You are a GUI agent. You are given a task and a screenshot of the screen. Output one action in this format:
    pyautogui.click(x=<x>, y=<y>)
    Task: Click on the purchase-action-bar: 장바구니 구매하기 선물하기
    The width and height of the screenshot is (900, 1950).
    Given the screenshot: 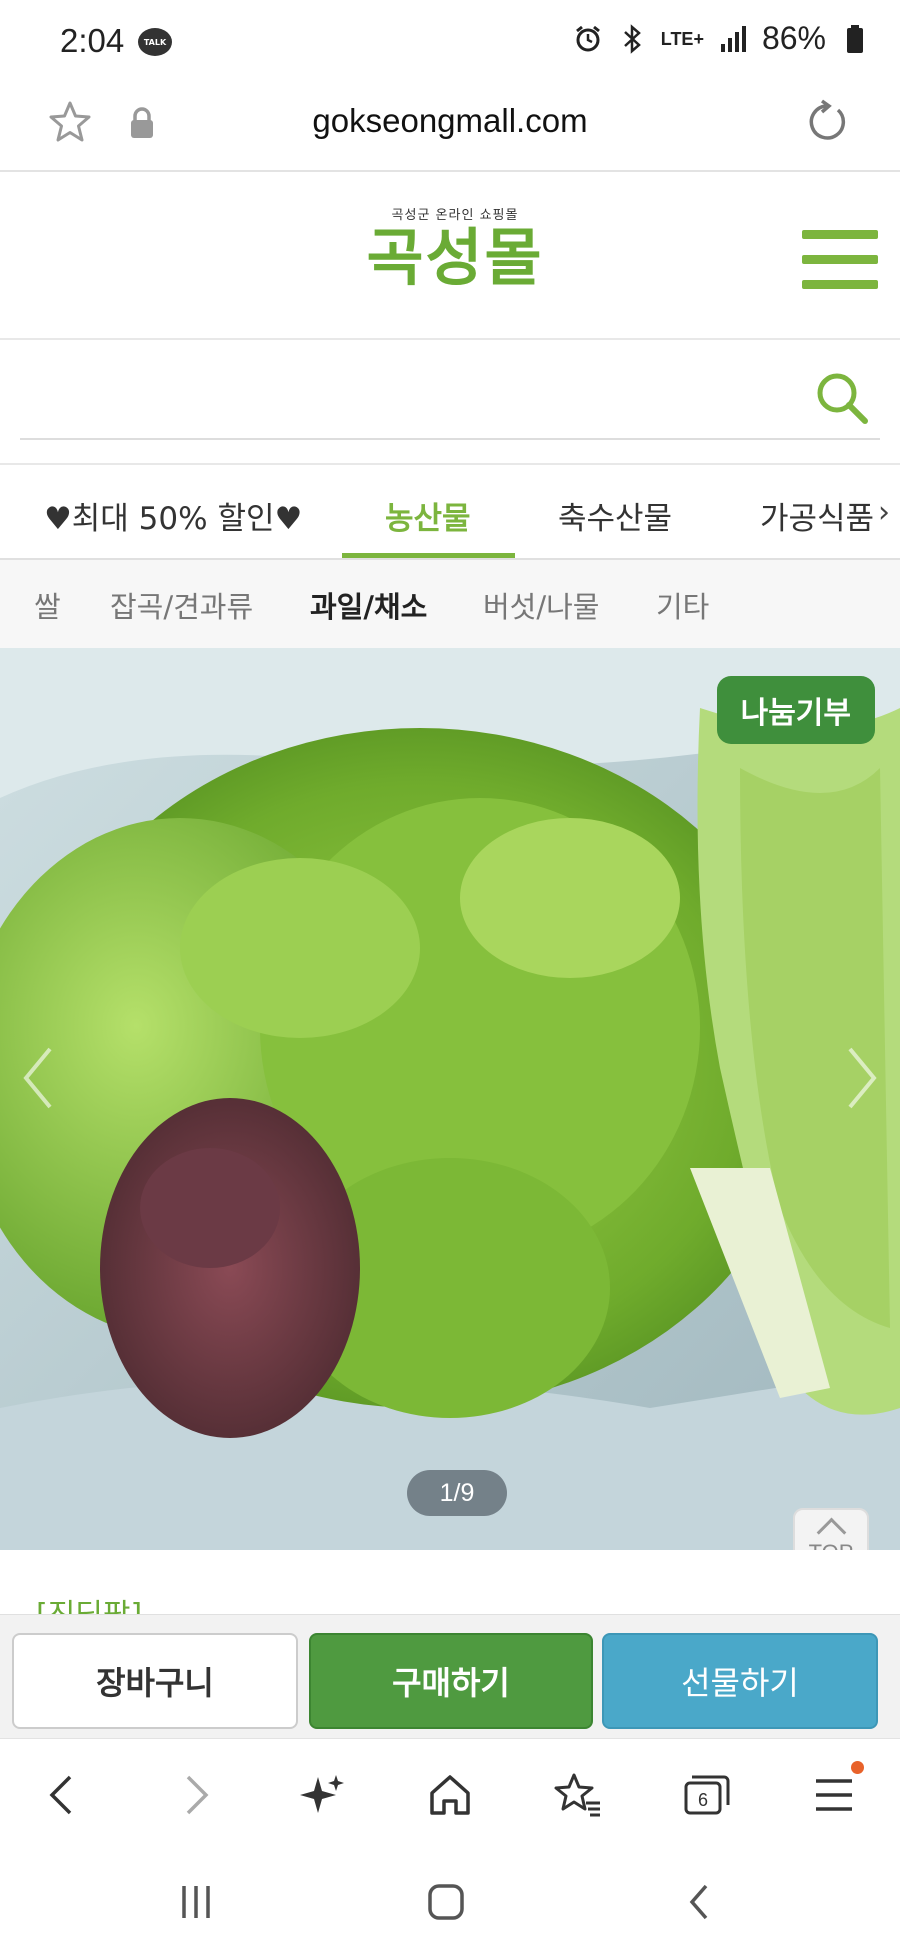 What is the action you would take?
    pyautogui.click(x=450, y=1676)
    